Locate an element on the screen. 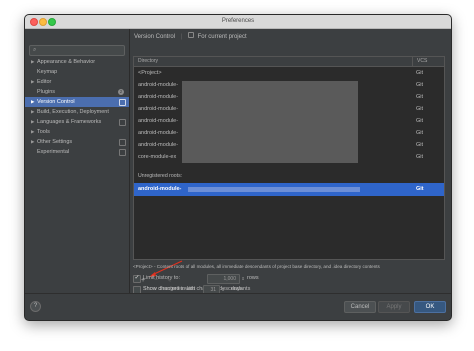 This screenshot has height=351, width=474. sidebar-item-editor: ▶ Editor is located at coordinates (77, 82).